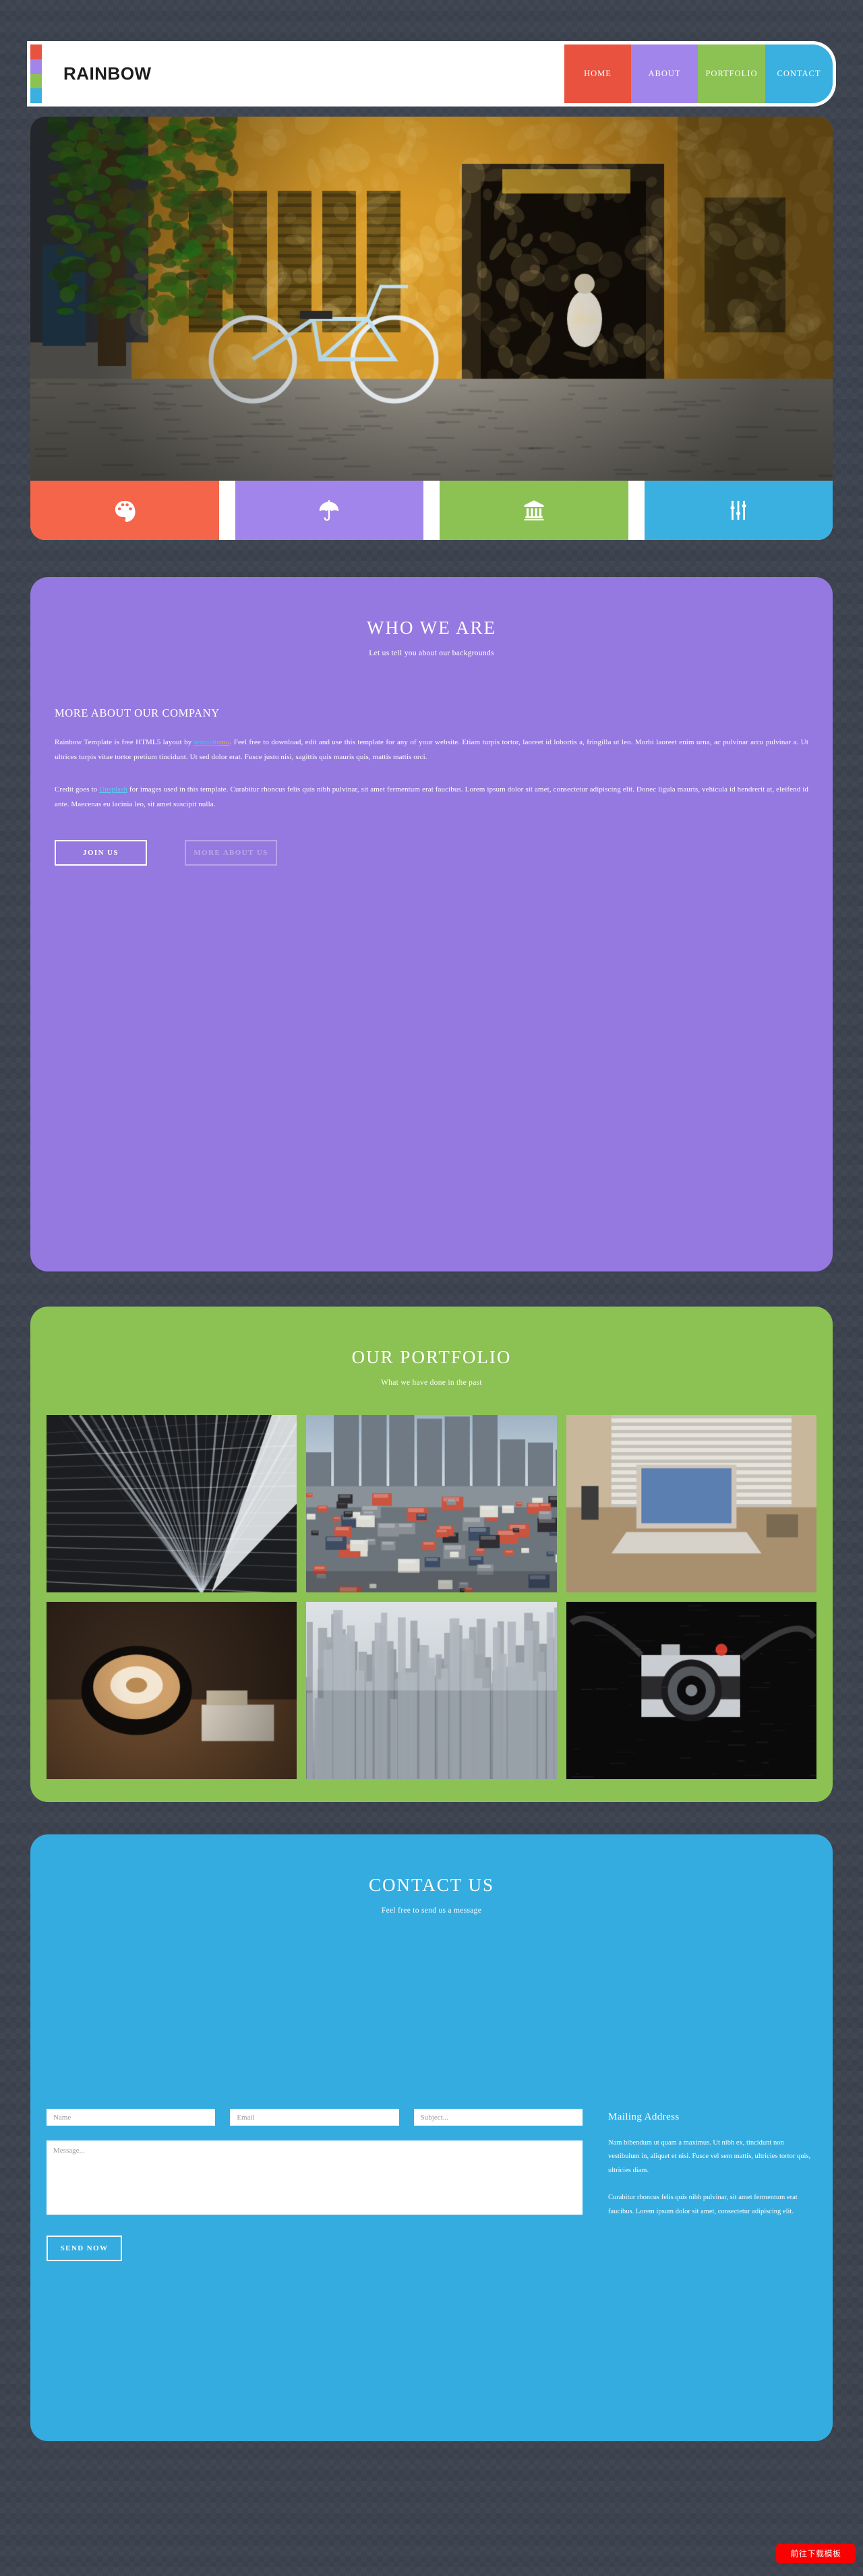  Describe the element at coordinates (816, 2553) in the screenshot. I see `download-template-button: 前往下载模板` at that location.